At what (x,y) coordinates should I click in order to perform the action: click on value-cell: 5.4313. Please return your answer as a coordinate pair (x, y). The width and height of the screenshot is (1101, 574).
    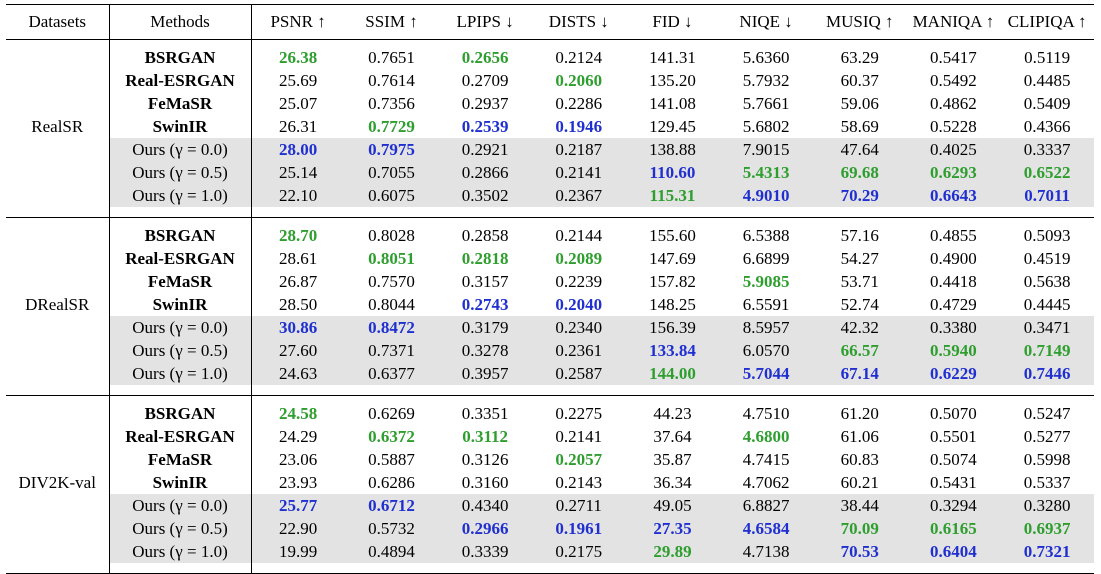
    Looking at the image, I should click on (766, 172).